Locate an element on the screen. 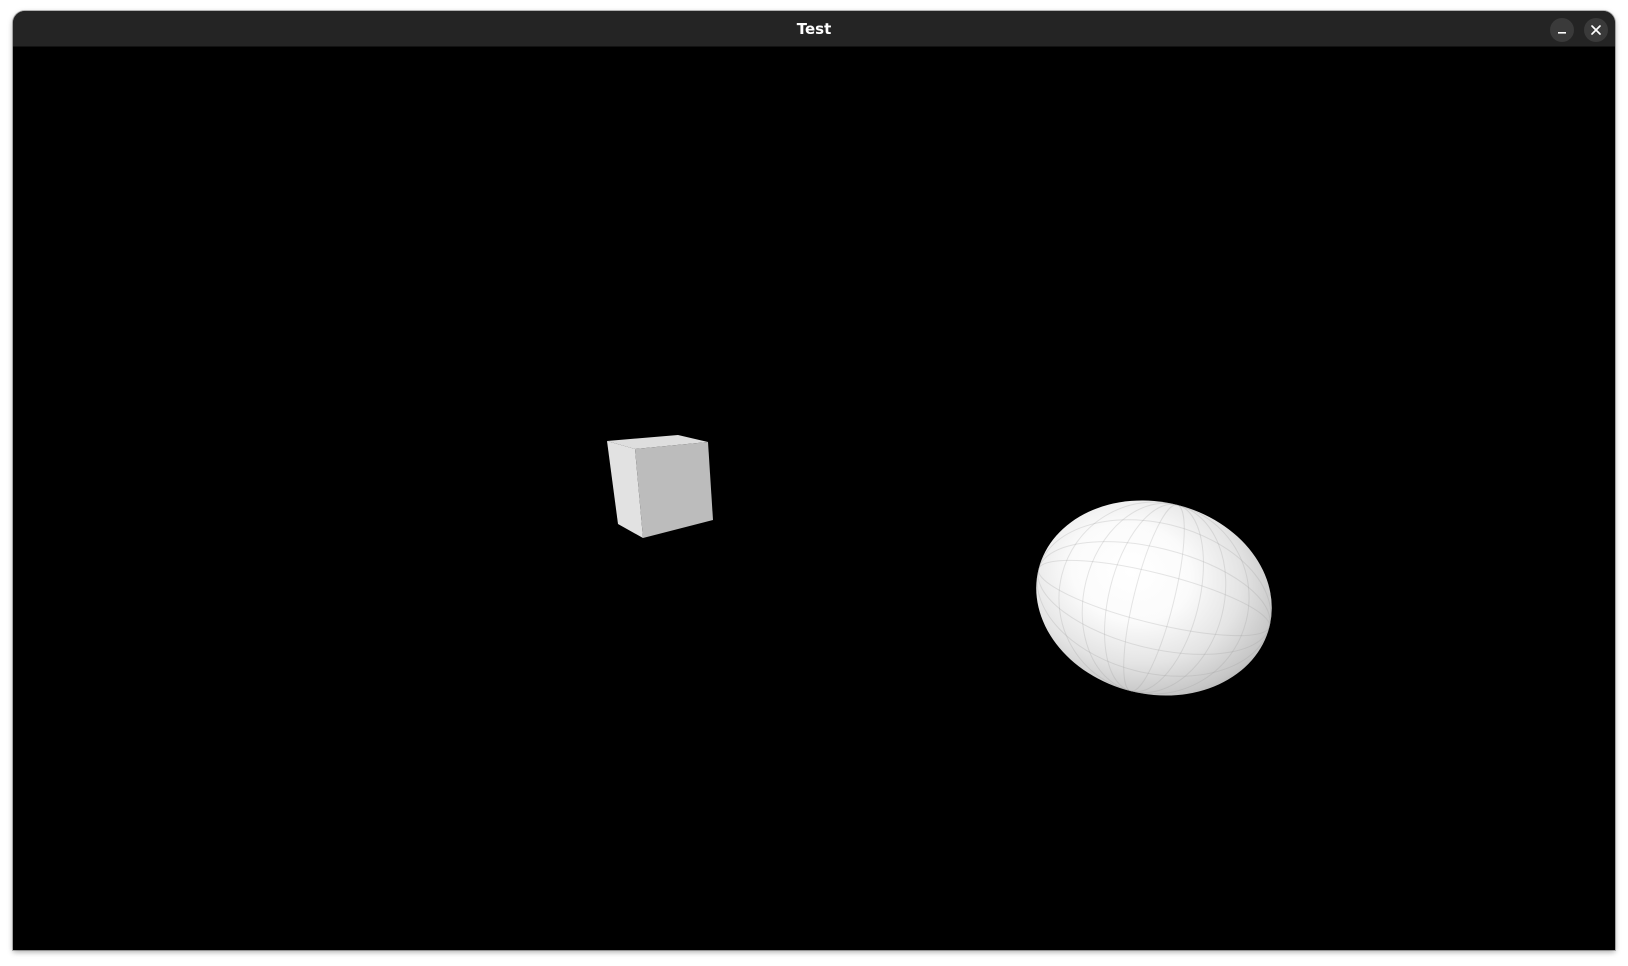  minimize-icon is located at coordinates (1562, 33).